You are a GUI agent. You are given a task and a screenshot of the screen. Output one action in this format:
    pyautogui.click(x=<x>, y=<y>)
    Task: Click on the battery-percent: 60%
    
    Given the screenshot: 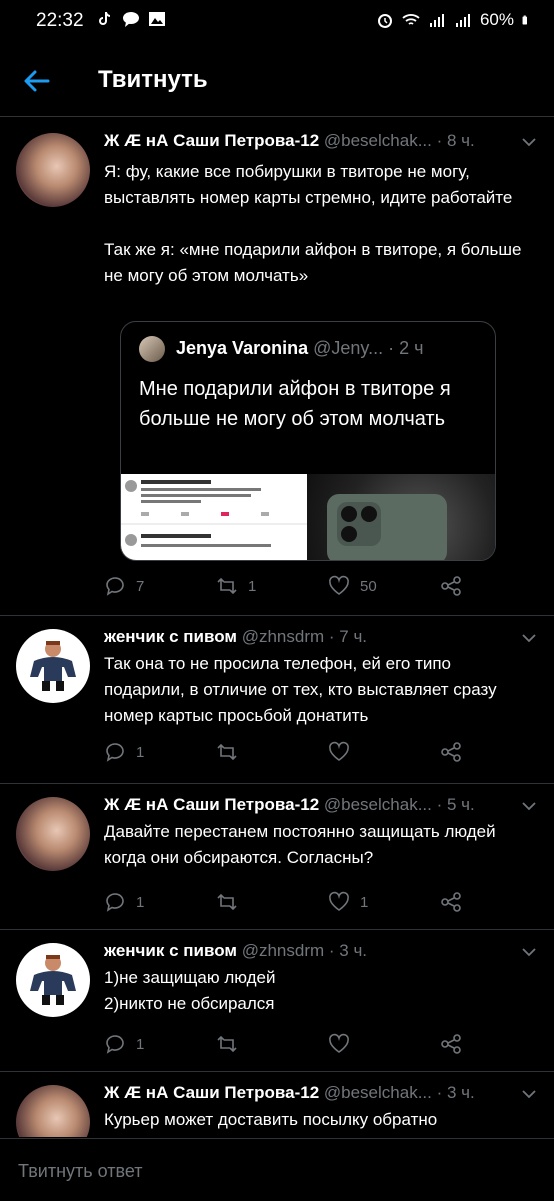 What is the action you would take?
    pyautogui.click(x=496, y=19)
    